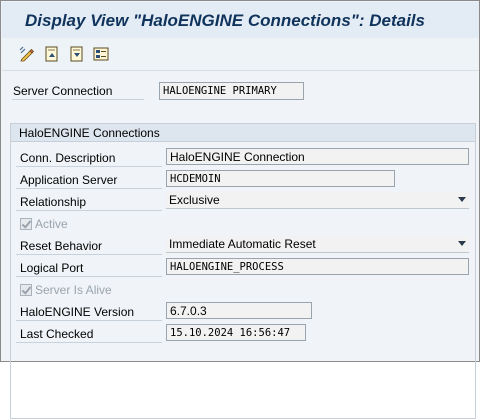 The height and width of the screenshot is (419, 480). I want to click on title-bar: Display View "HaloENGINE Connections", so click(240, 20).